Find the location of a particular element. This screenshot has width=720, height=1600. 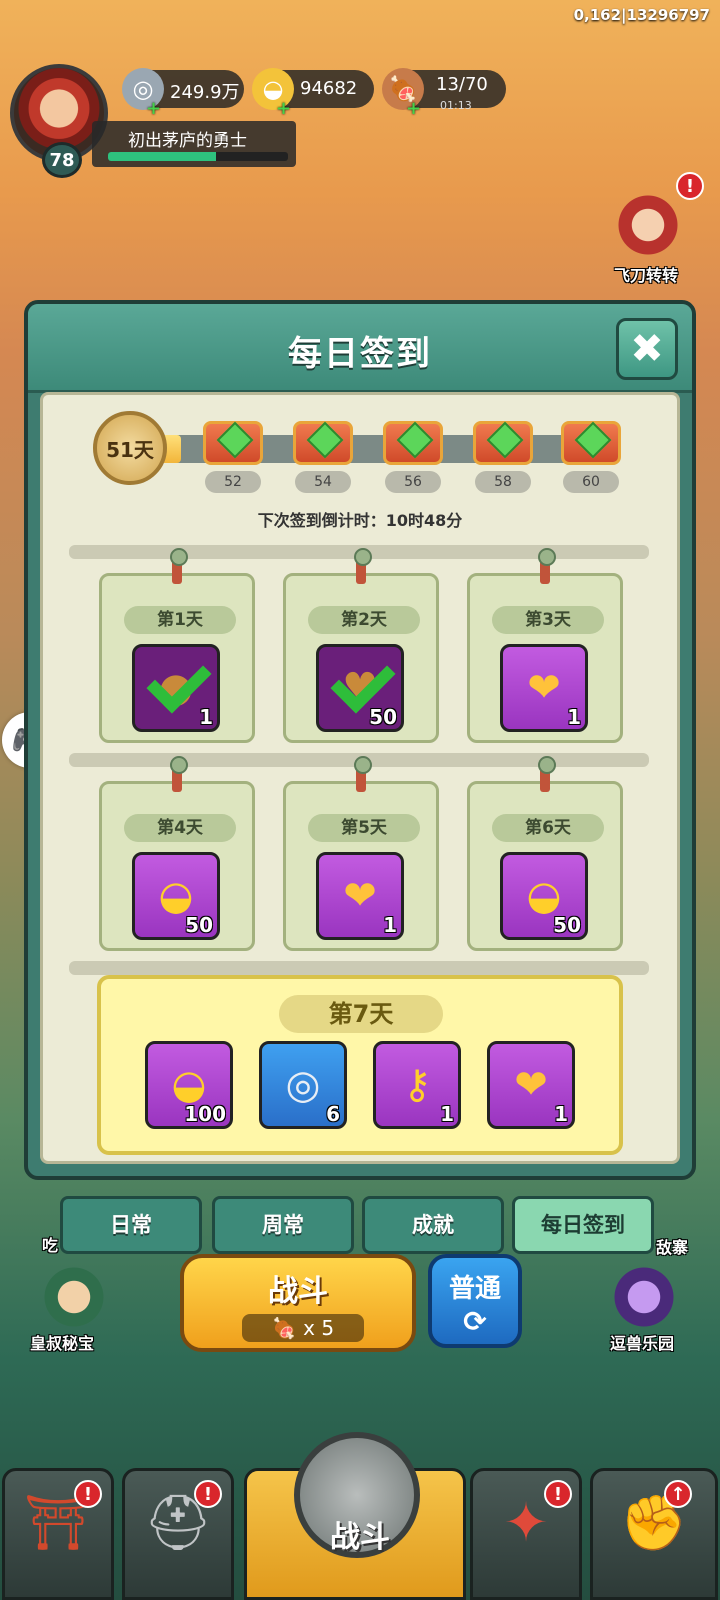

reward-item: ◎ 6 is located at coordinates (303, 1085).